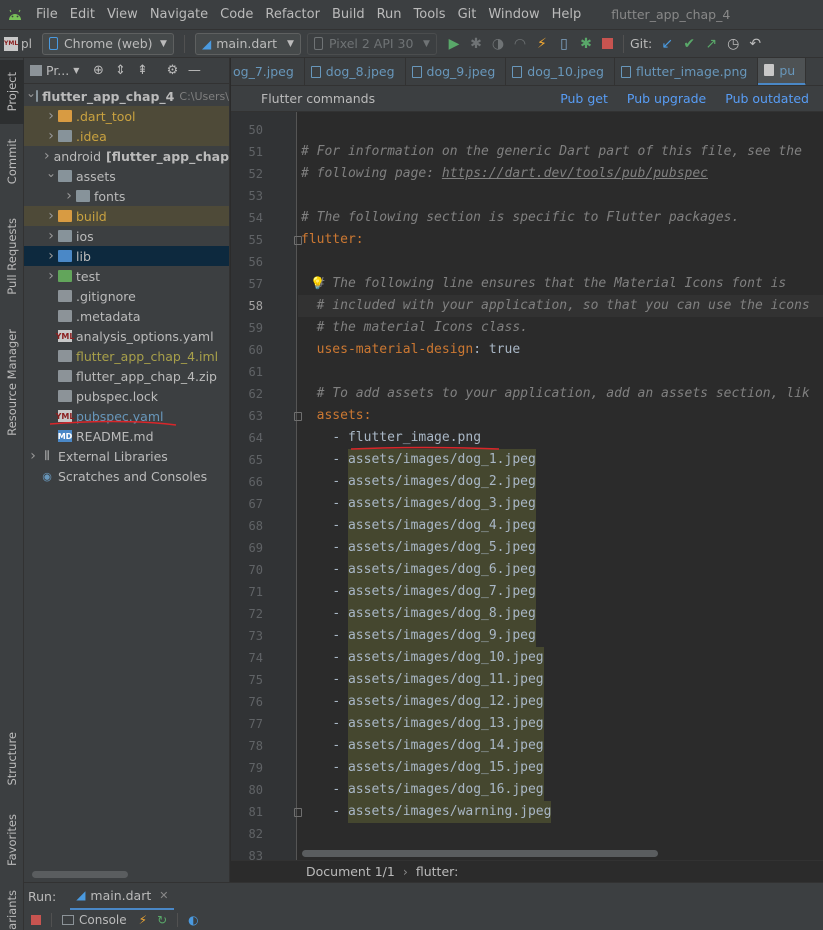 The height and width of the screenshot is (930, 823). What do you see at coordinates (126, 376) in the screenshot?
I see `tree-item: flutter_app_chap_4.zip` at bounding box center [126, 376].